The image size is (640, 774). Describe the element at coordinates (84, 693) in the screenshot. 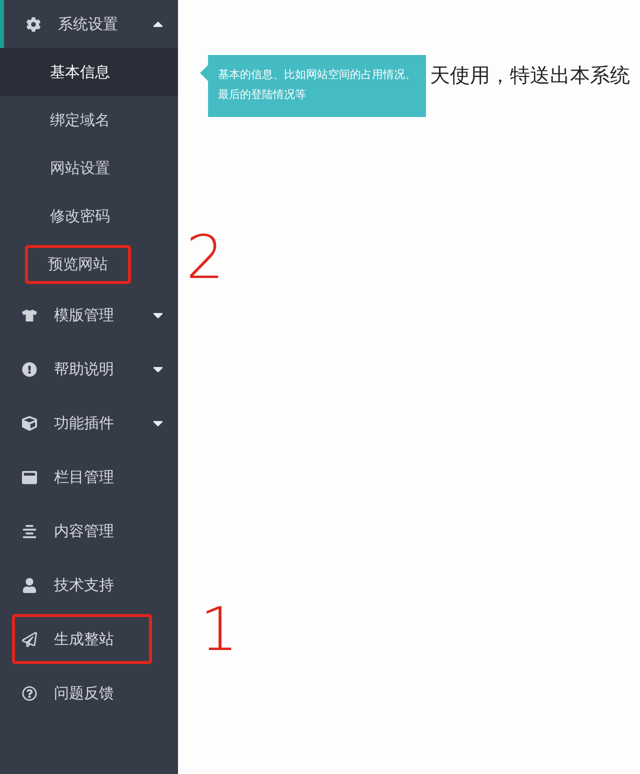

I see `menu-label: 问题反馈` at that location.